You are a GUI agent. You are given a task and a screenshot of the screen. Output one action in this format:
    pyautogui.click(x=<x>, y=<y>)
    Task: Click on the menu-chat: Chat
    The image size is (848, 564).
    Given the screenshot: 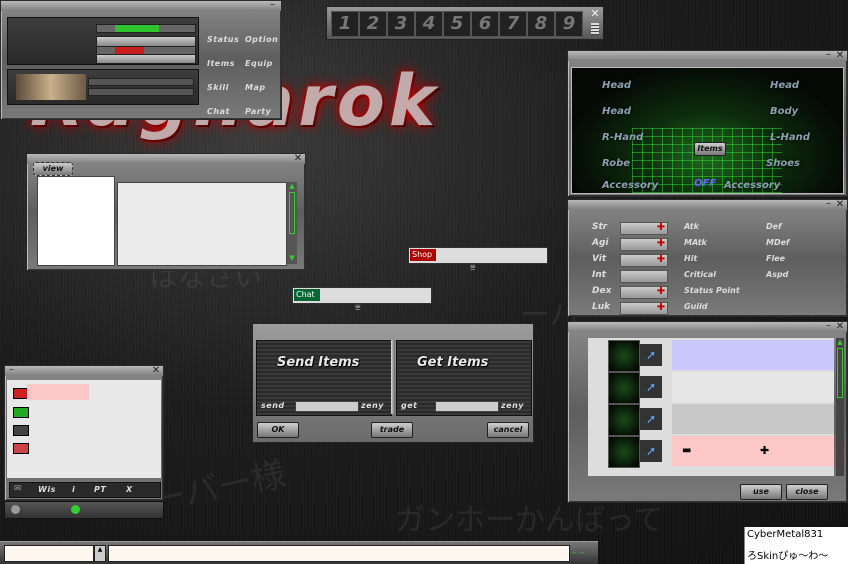 What is the action you would take?
    pyautogui.click(x=218, y=111)
    